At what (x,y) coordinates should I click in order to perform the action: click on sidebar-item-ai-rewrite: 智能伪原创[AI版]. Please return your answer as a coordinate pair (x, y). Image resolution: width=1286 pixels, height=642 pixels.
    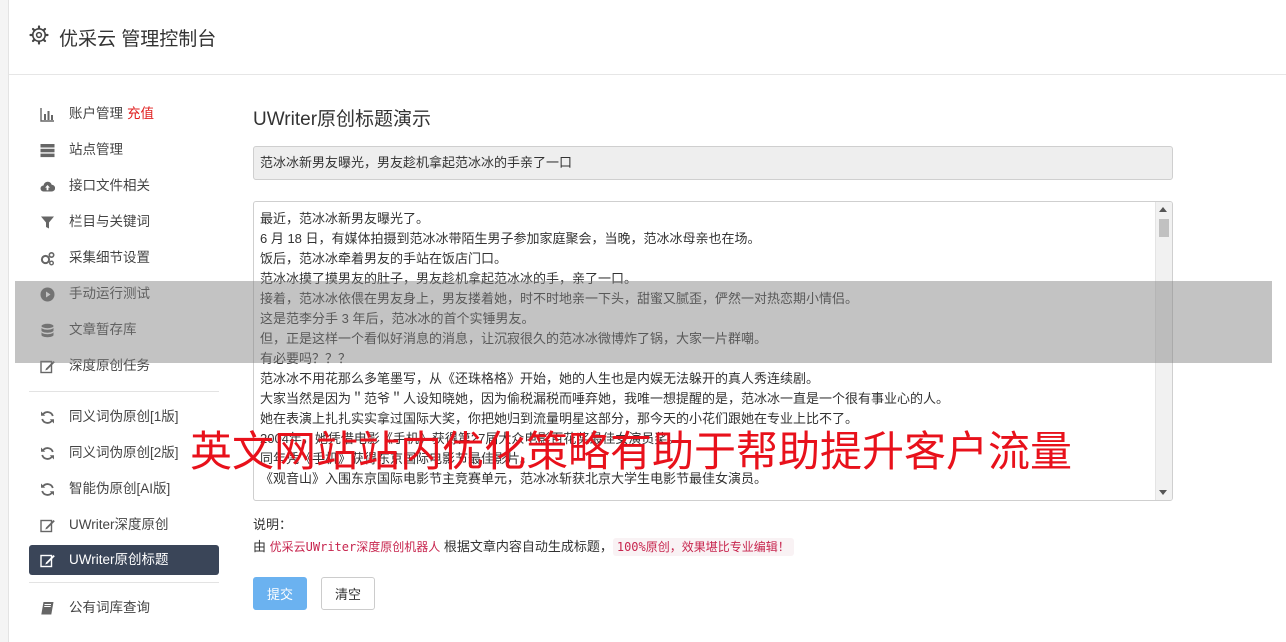
    Looking at the image, I should click on (124, 489).